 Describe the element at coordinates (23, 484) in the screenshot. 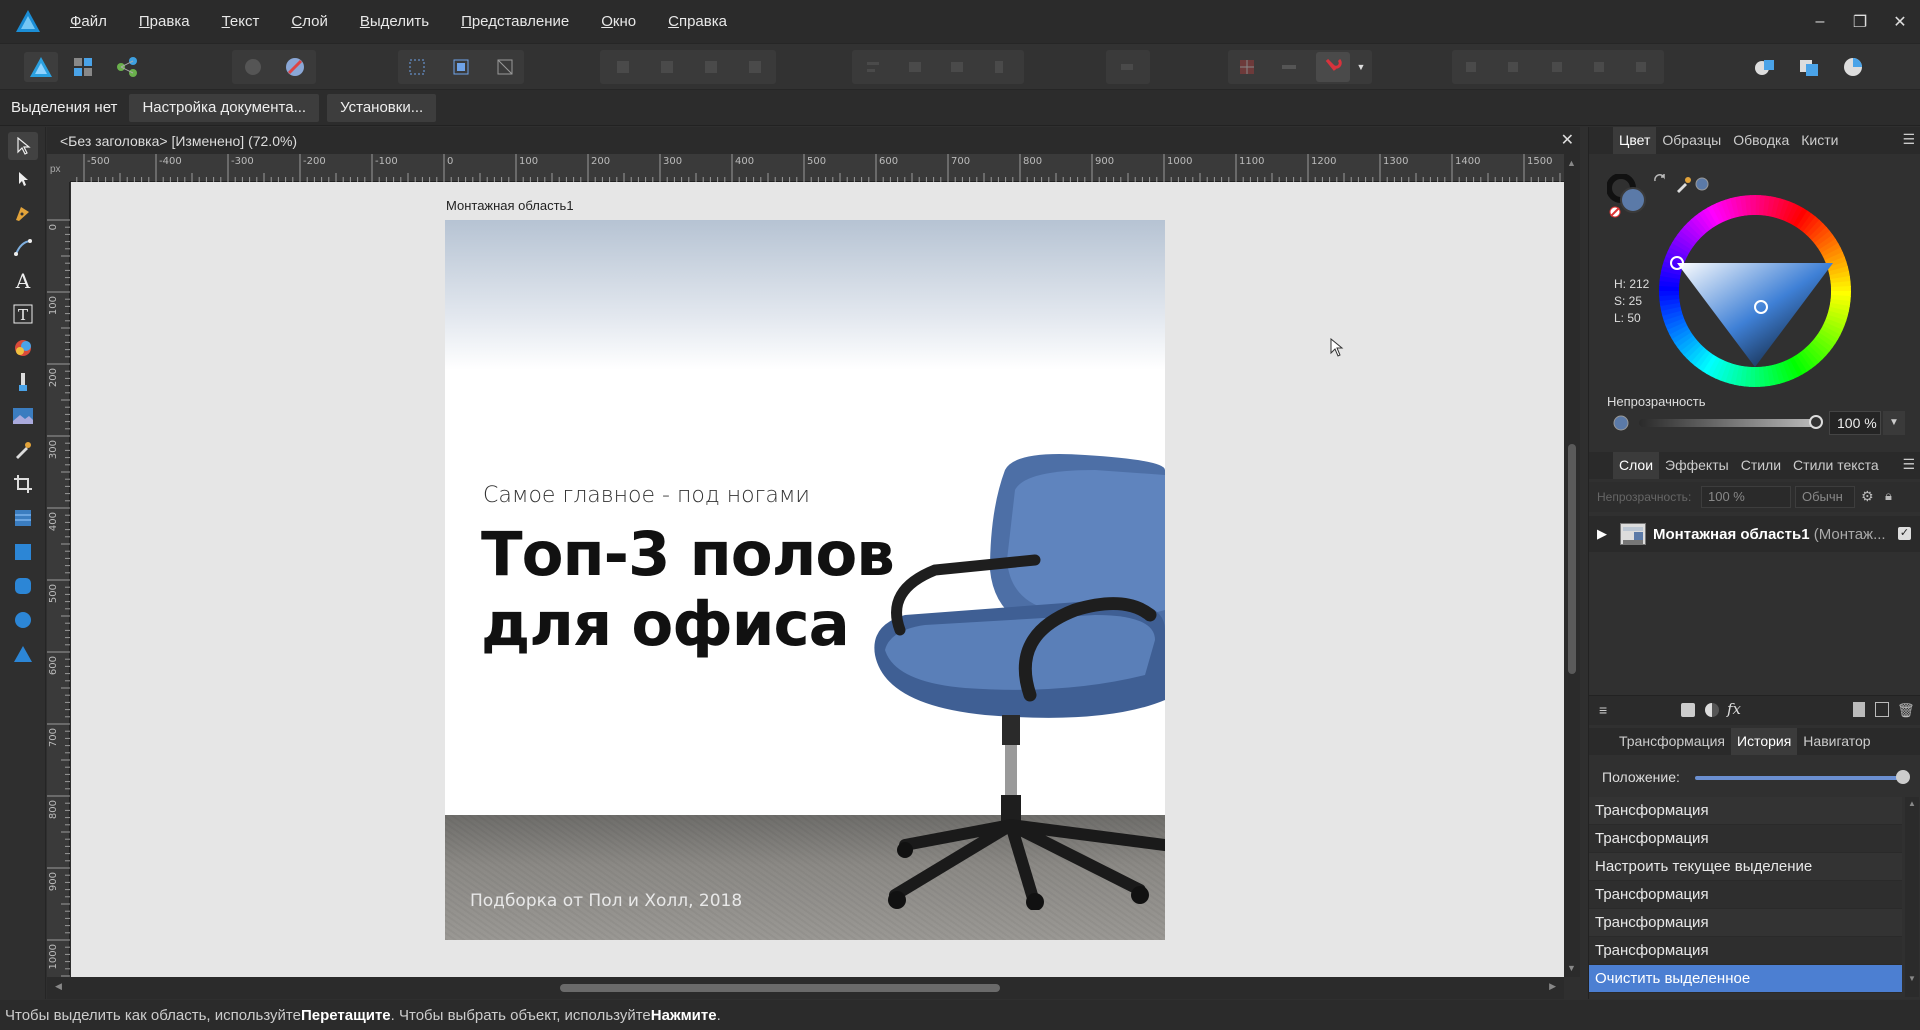

I see `crop-tool-icon` at that location.